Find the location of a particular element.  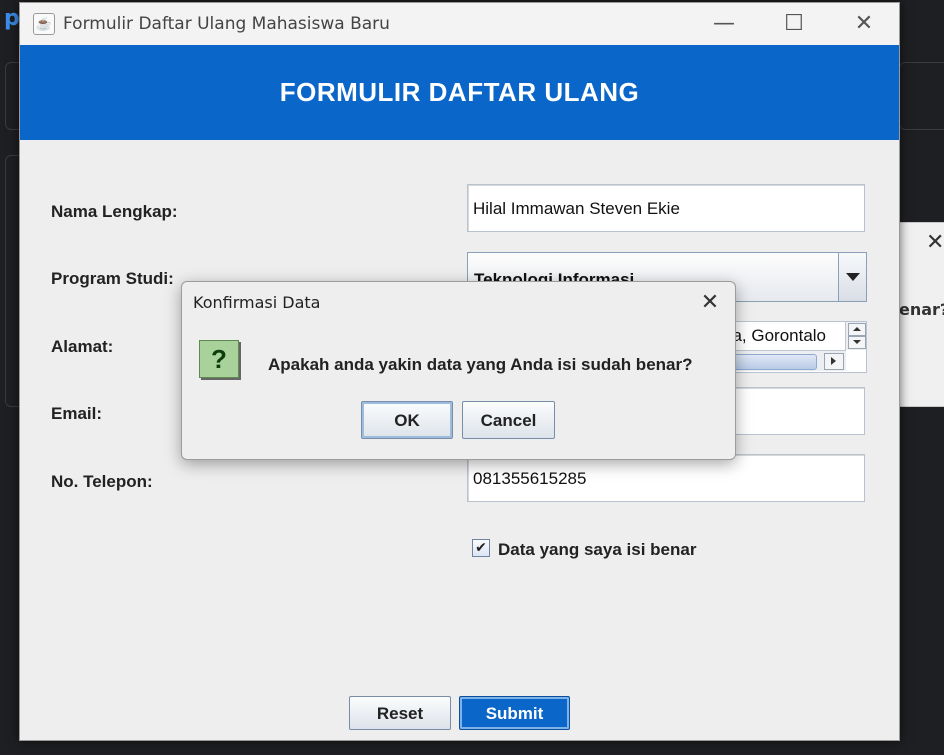

question-icon: ? is located at coordinates (219, 359).